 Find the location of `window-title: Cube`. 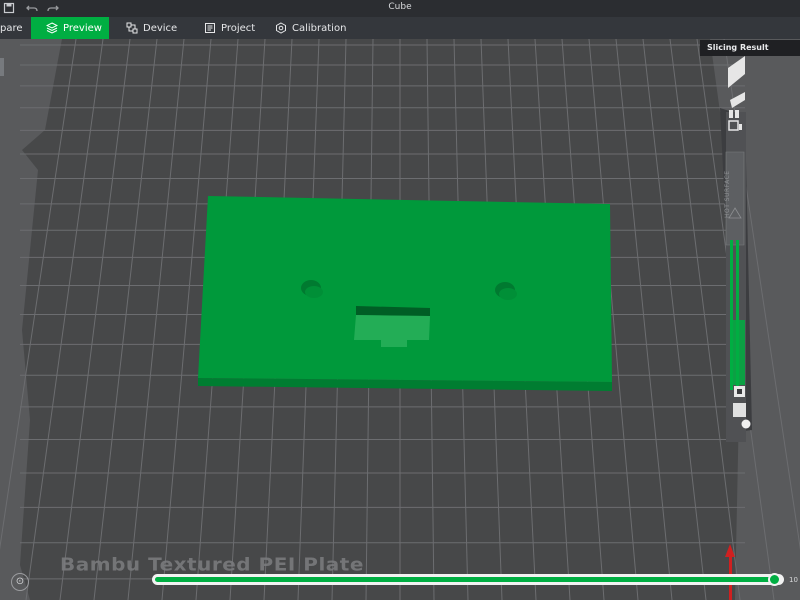

window-title: Cube is located at coordinates (400, 7).